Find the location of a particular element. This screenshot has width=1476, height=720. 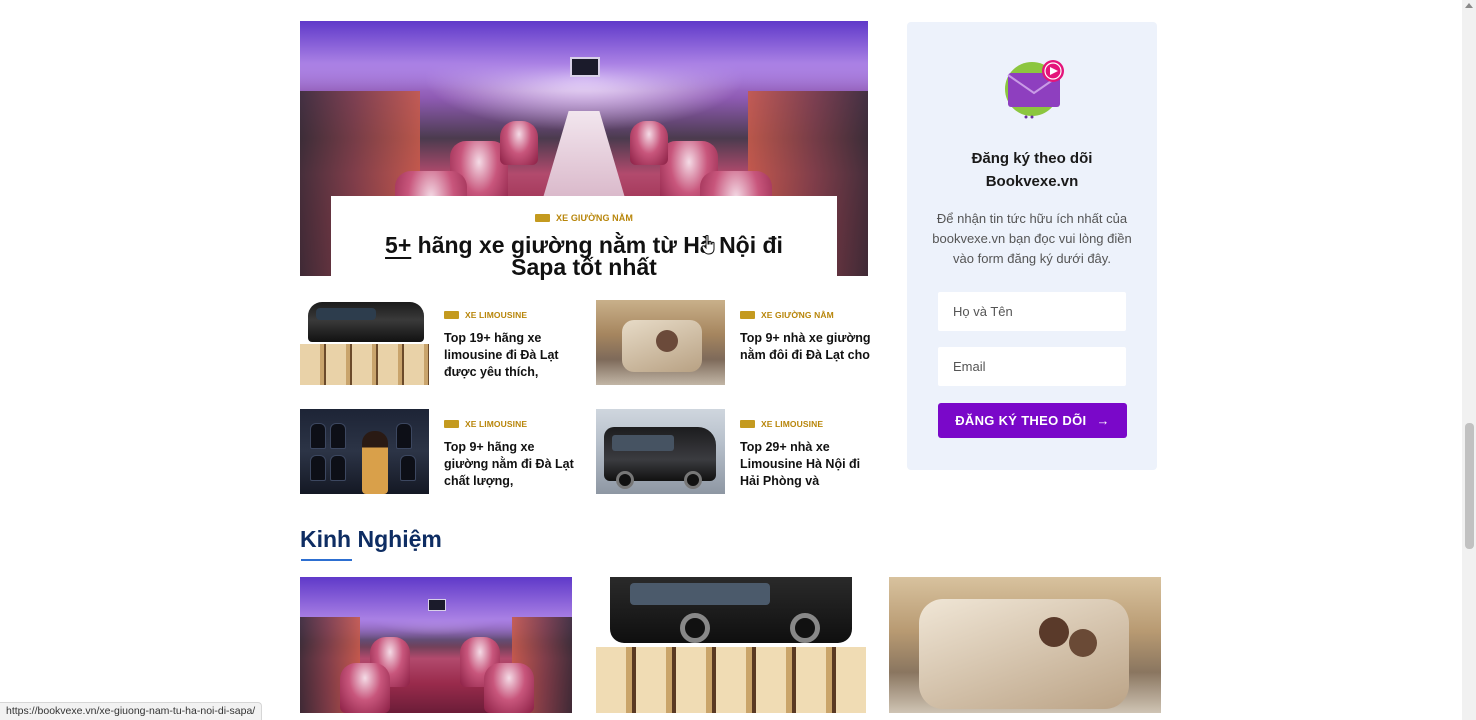

hand-cursor-icon is located at coordinates (708, 245).